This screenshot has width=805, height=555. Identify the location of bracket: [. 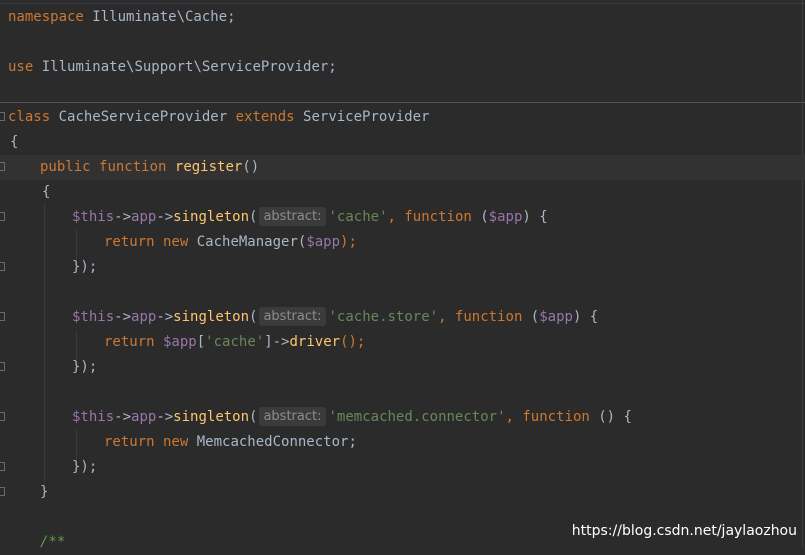
(201, 342).